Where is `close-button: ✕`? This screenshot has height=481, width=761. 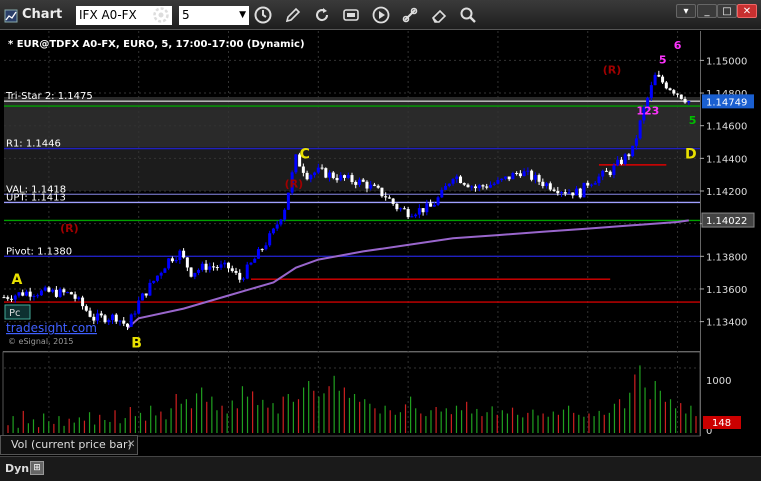
close-button: ✕ is located at coordinates (747, 11).